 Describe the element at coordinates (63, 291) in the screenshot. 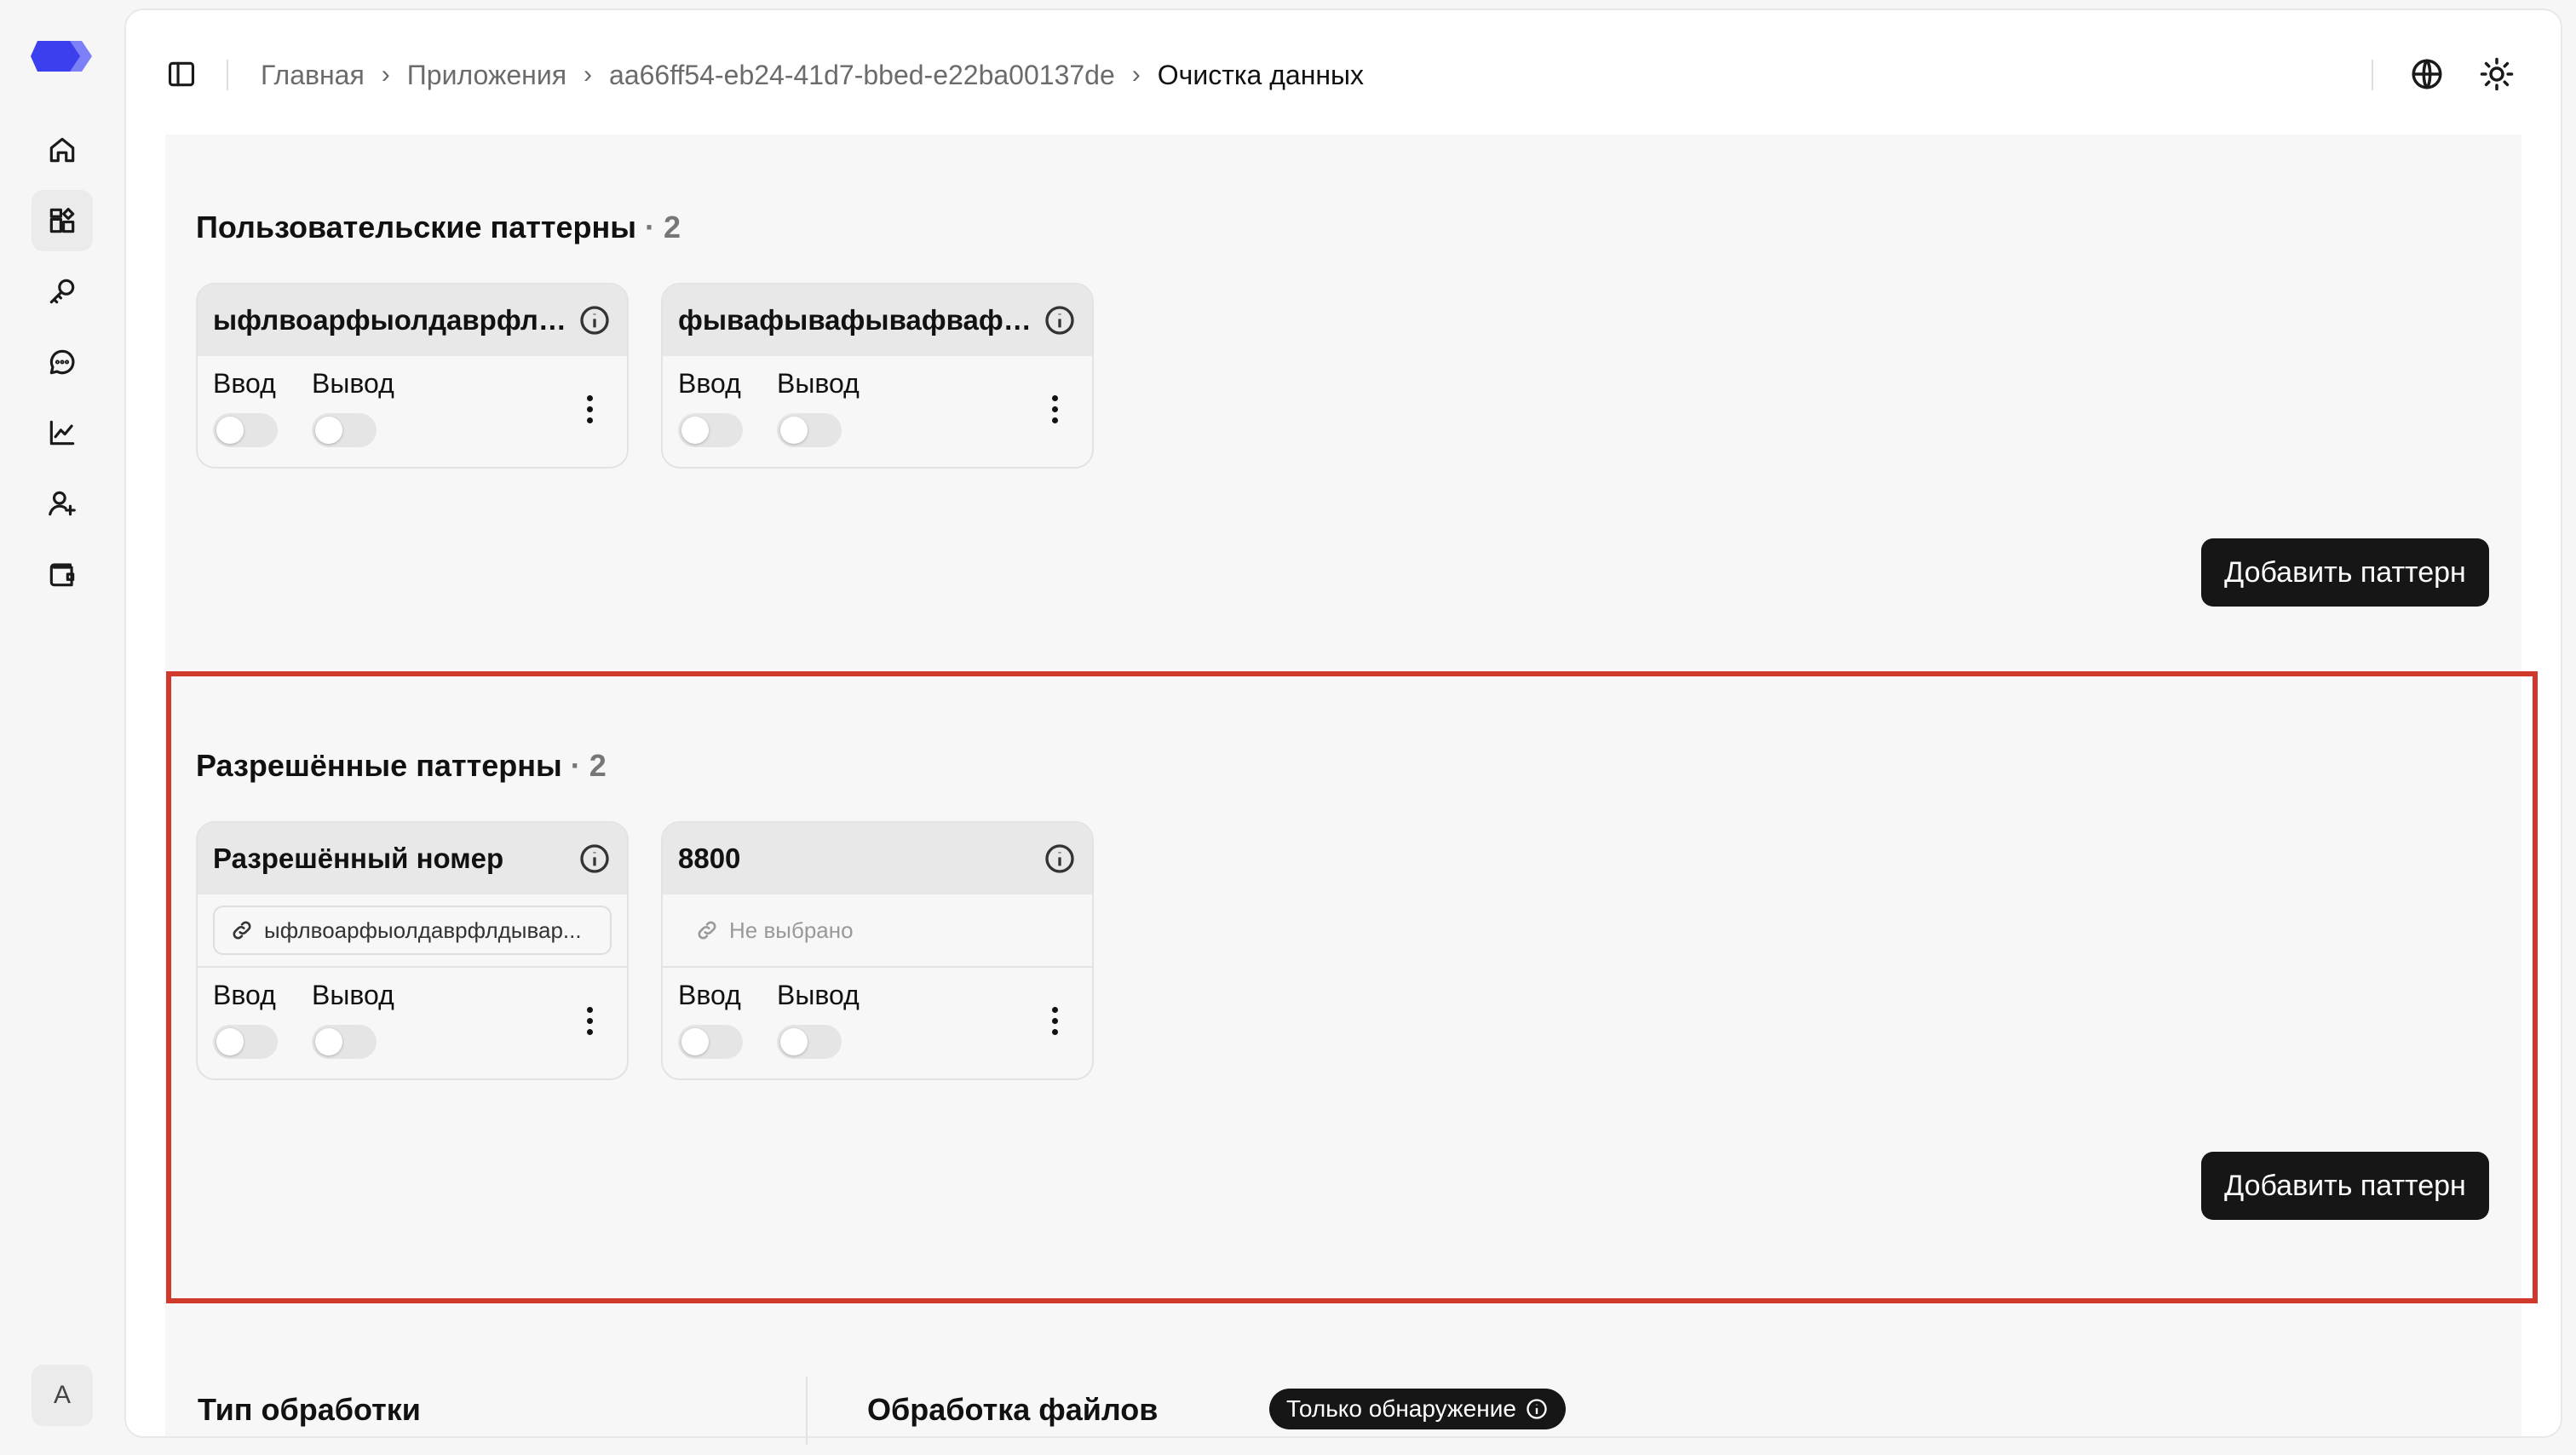

I see `key-icon` at that location.